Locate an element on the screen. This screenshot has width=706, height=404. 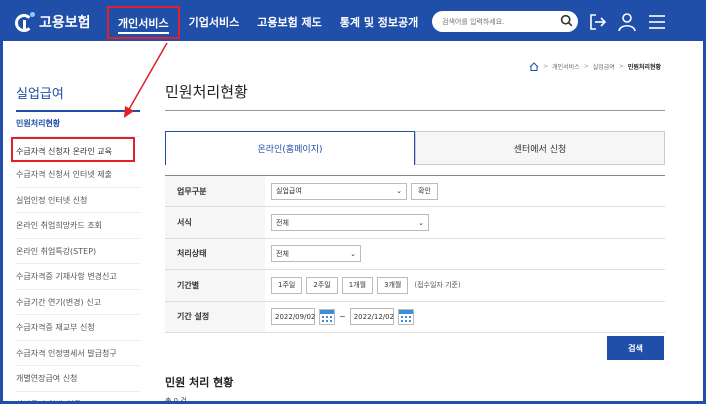
breadcrumb-item: 개인서비스 is located at coordinates (566, 66).